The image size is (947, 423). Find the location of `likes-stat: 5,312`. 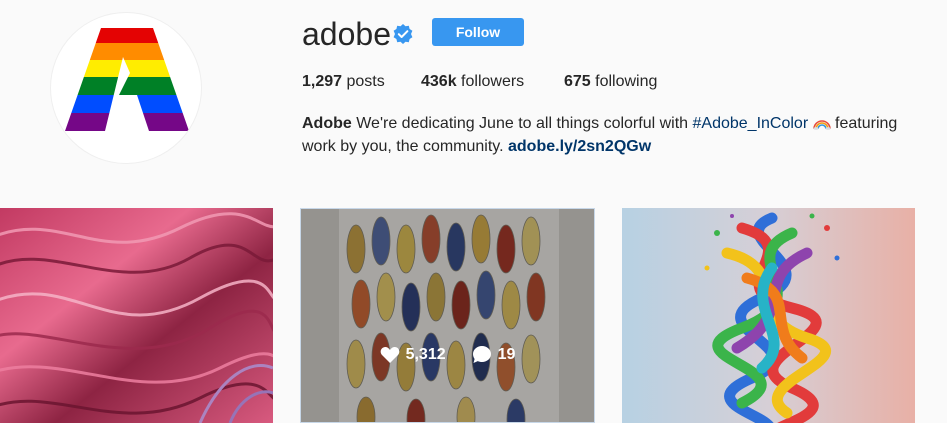

likes-stat: 5,312 is located at coordinates (413, 354).